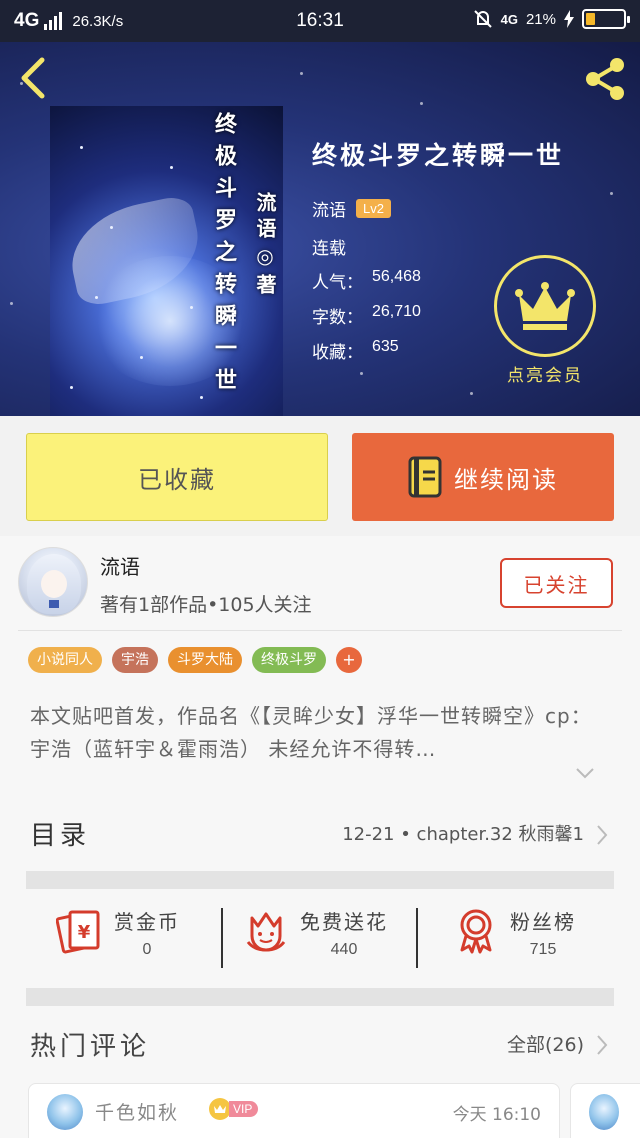 The width and height of the screenshot is (640, 1138). Describe the element at coordinates (65, 660) in the screenshot. I see `tag-item: 小说同人` at that location.